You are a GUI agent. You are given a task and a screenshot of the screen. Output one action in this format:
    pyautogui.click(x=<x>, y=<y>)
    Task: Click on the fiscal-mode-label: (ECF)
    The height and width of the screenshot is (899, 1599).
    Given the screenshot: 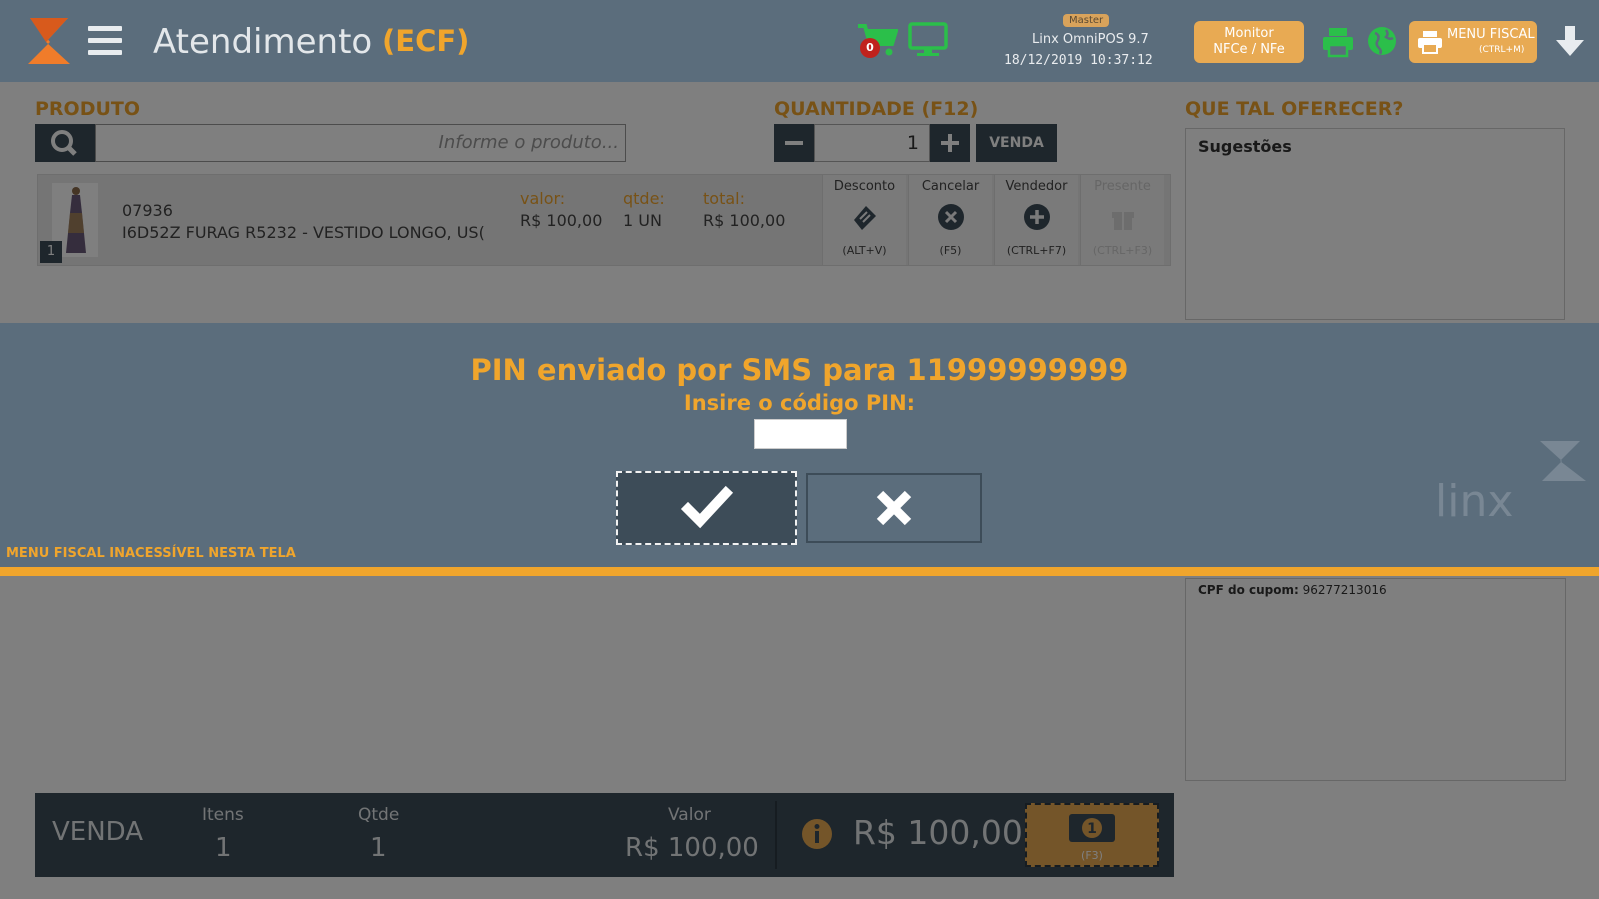 What is the action you would take?
    pyautogui.click(x=426, y=41)
    